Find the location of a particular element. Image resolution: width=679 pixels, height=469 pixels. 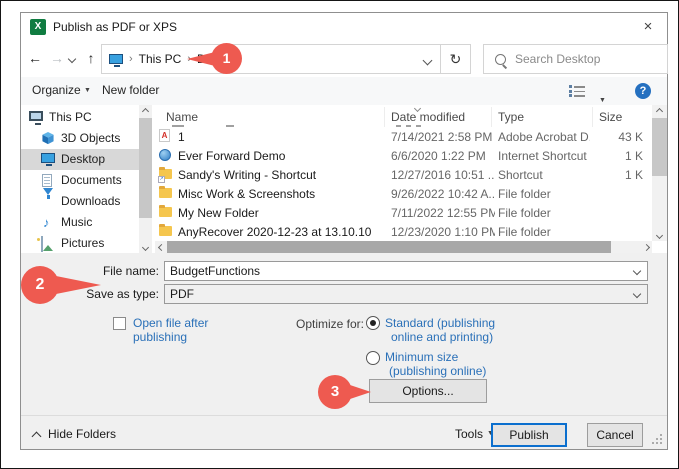

address-bar: › This PC › Desktop is located at coordinates (271, 59).